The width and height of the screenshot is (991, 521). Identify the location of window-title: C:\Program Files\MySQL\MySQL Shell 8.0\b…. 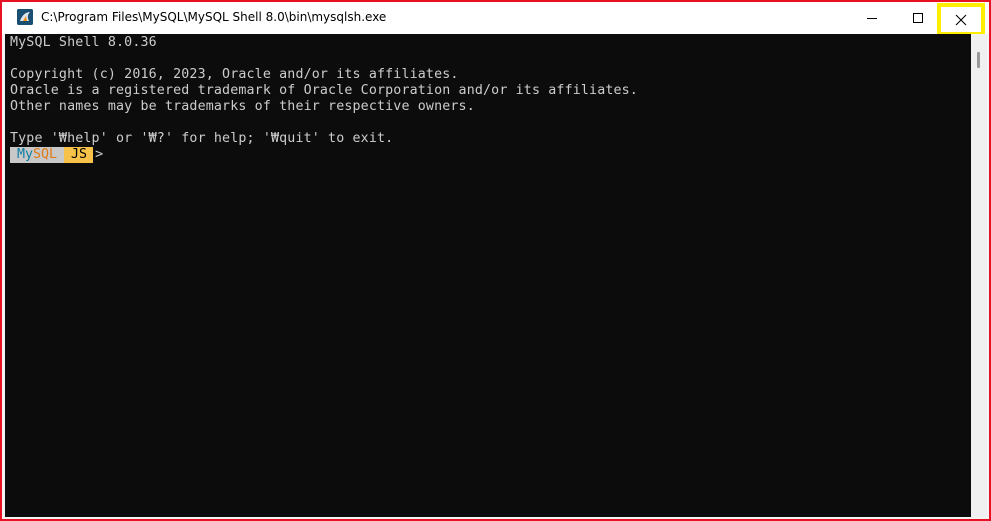
(214, 17).